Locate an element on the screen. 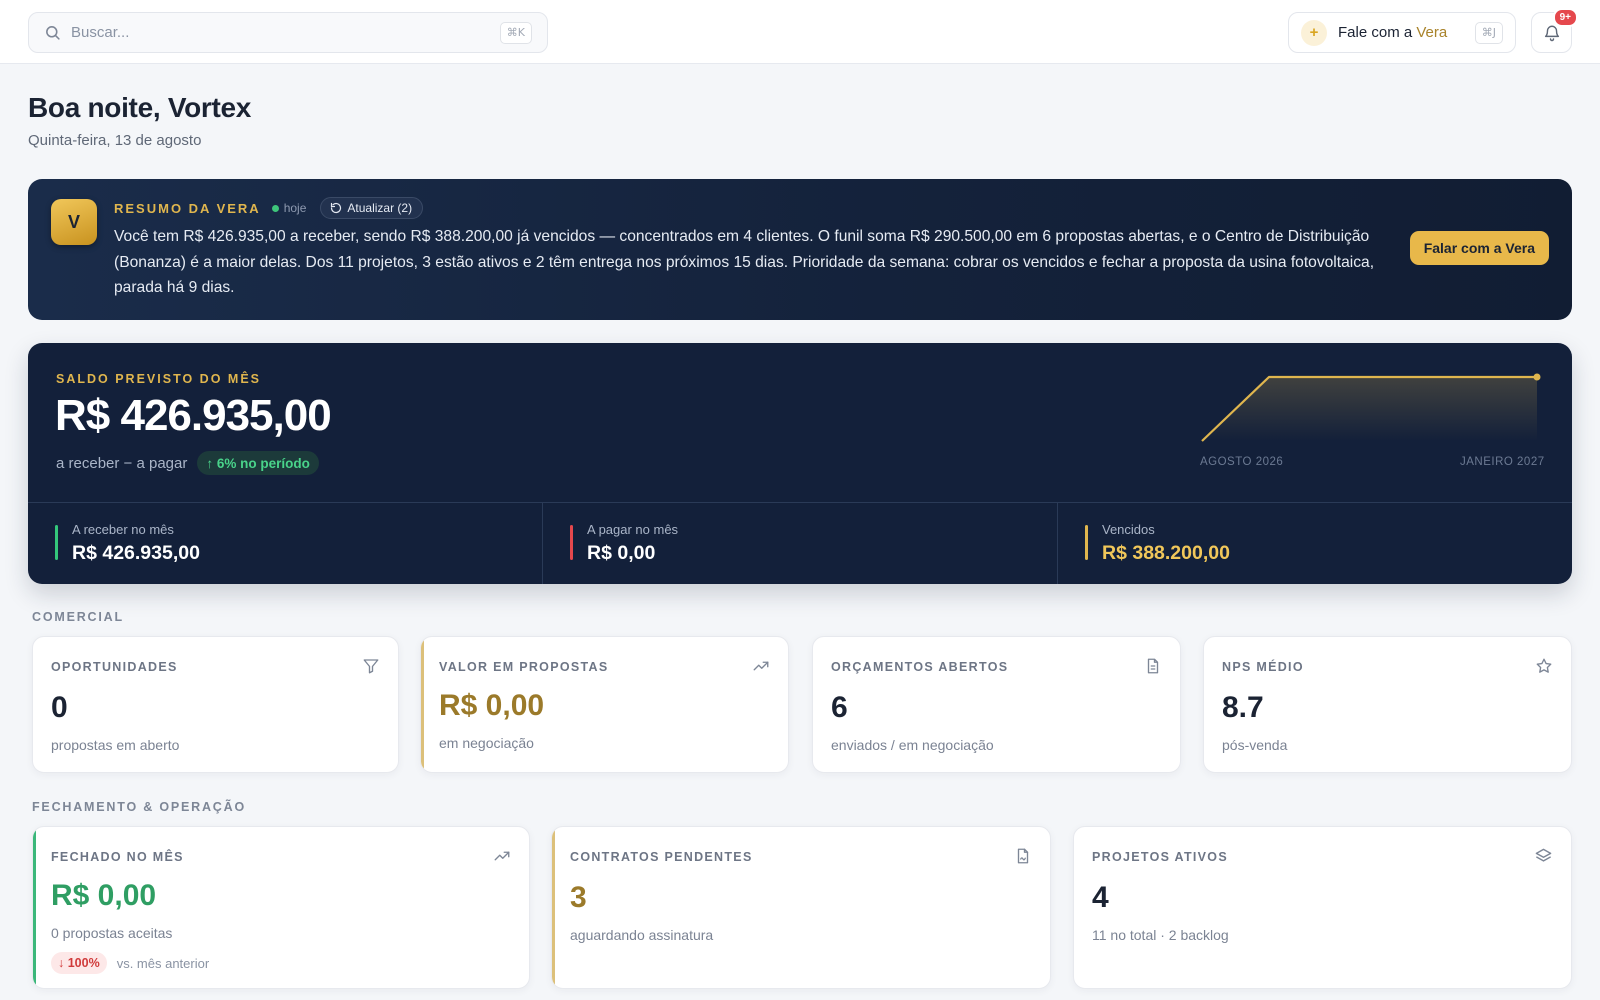 This screenshot has width=1600, height=1000. trend-down-badge: ↓ 100% is located at coordinates (79, 963).